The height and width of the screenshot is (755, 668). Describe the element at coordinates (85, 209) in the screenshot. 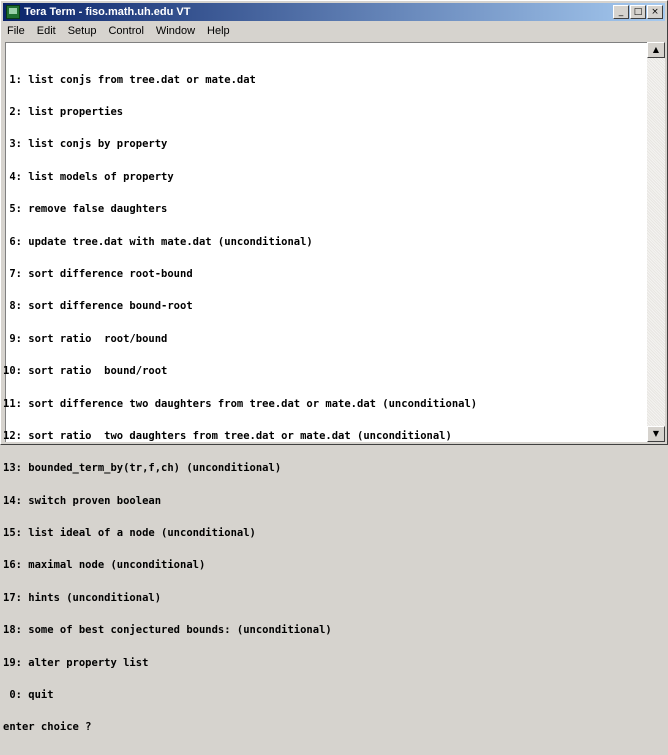

I see `terminal-line: 5: remove false daughters` at that location.